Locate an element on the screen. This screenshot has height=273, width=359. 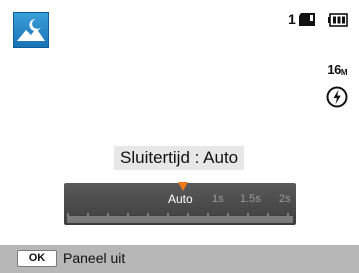
scale-ticks is located at coordinates (180, 218).